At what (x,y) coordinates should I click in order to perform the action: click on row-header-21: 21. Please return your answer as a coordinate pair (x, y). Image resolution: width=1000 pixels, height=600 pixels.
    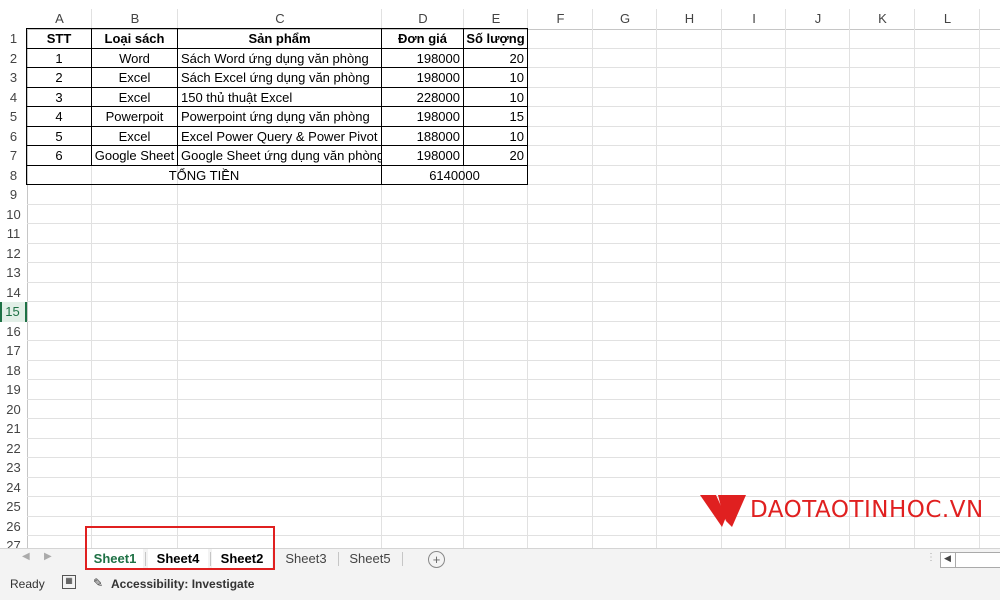
    Looking at the image, I should click on (13, 429).